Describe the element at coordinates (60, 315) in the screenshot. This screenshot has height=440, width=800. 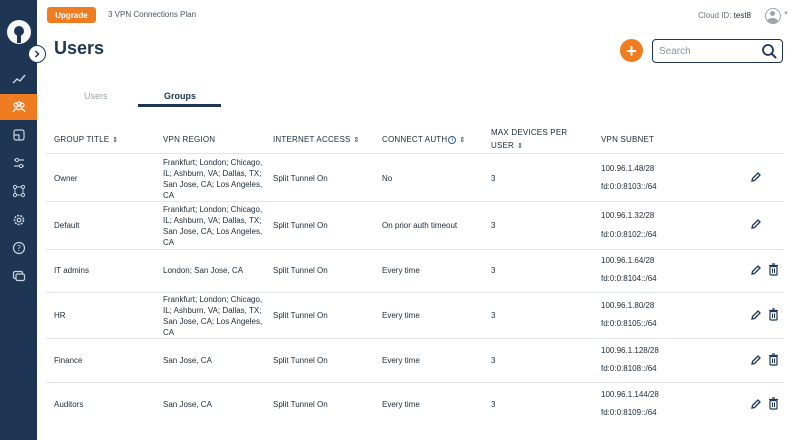
I see `group-title: HR` at that location.